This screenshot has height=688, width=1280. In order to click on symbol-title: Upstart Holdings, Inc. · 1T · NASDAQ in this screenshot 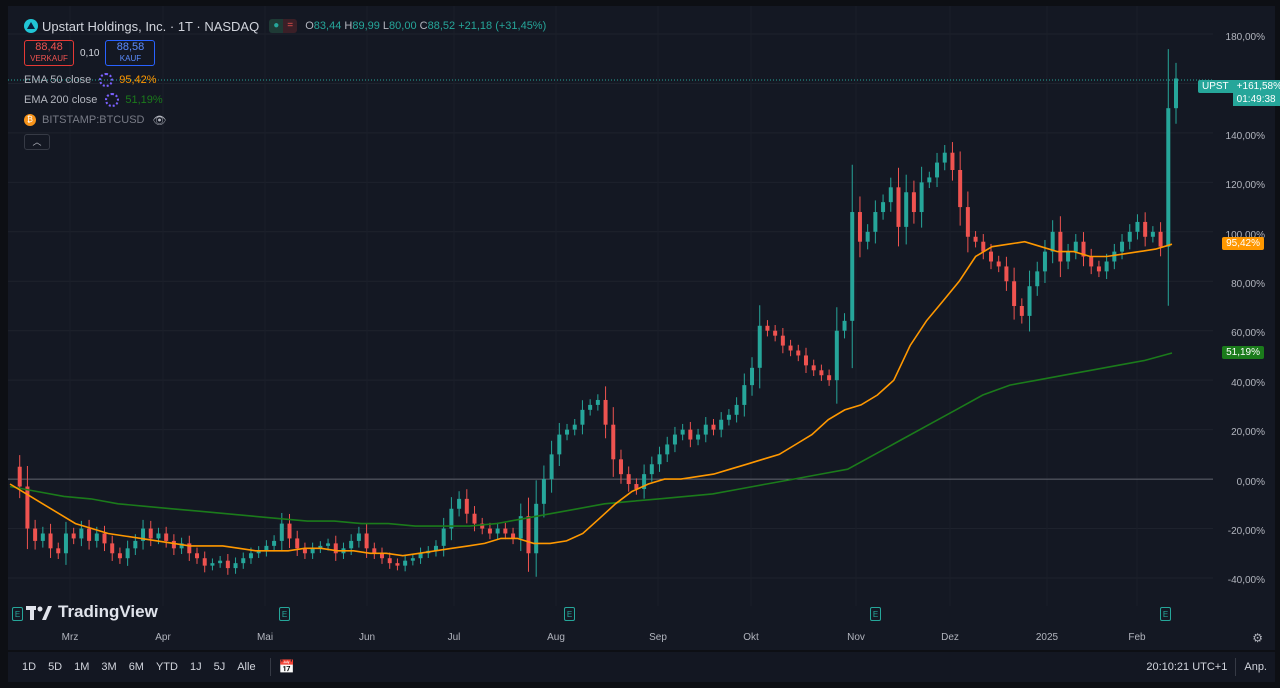, I will do `click(150, 26)`.